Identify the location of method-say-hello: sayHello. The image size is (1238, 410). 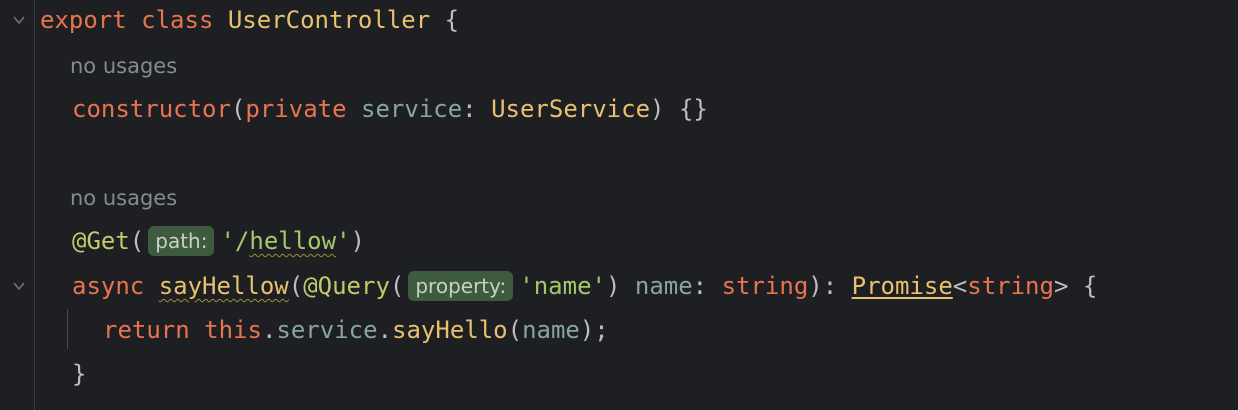
(450, 330).